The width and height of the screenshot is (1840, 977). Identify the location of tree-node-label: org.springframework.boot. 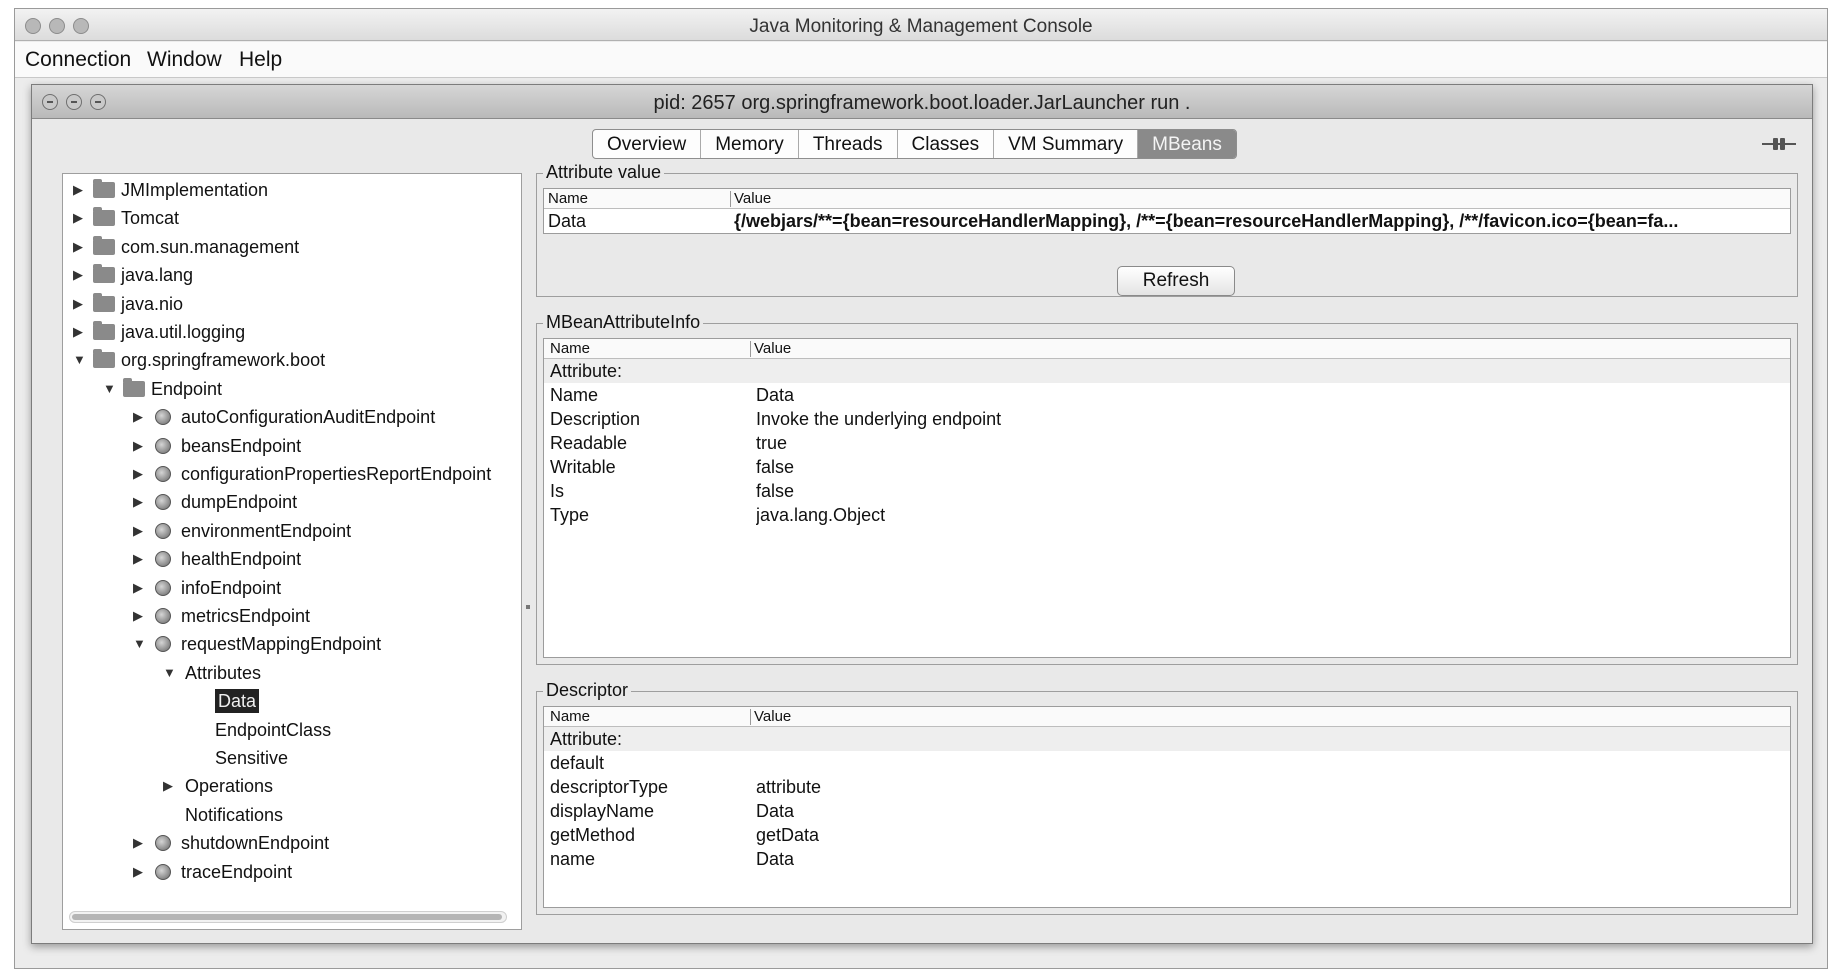
(223, 360).